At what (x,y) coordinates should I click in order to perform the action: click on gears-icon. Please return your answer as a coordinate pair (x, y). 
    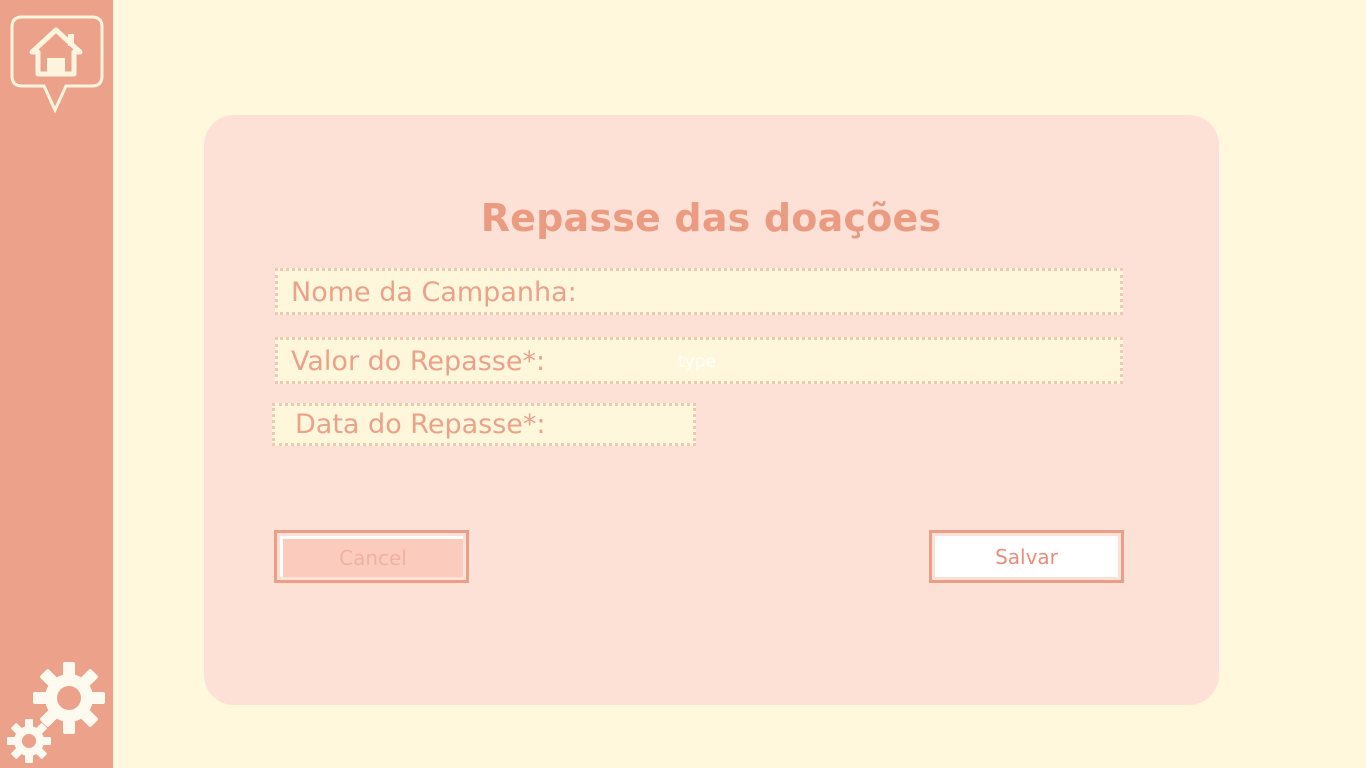
    Looking at the image, I should click on (56, 712).